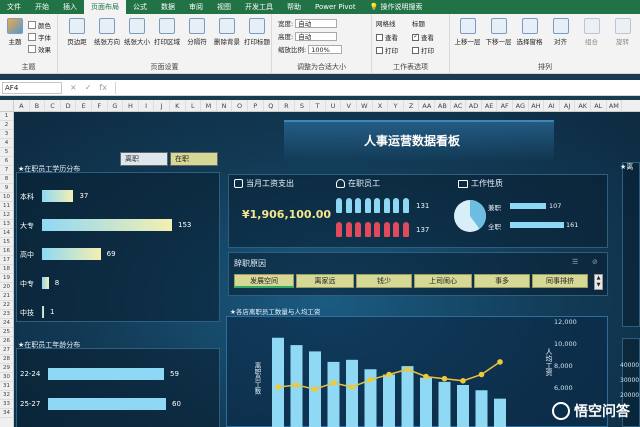  I want to click on slicer-scrollbar: ▲ ▼, so click(598, 282).